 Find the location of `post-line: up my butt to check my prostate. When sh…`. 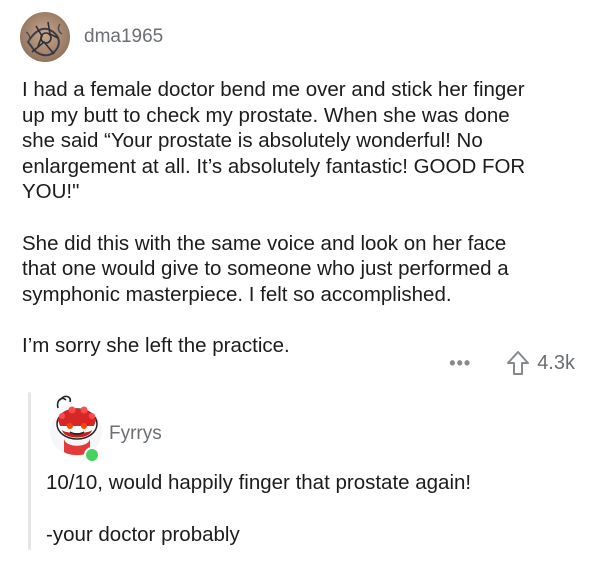

post-line: up my butt to check my prostate. When sh… is located at coordinates (266, 115).